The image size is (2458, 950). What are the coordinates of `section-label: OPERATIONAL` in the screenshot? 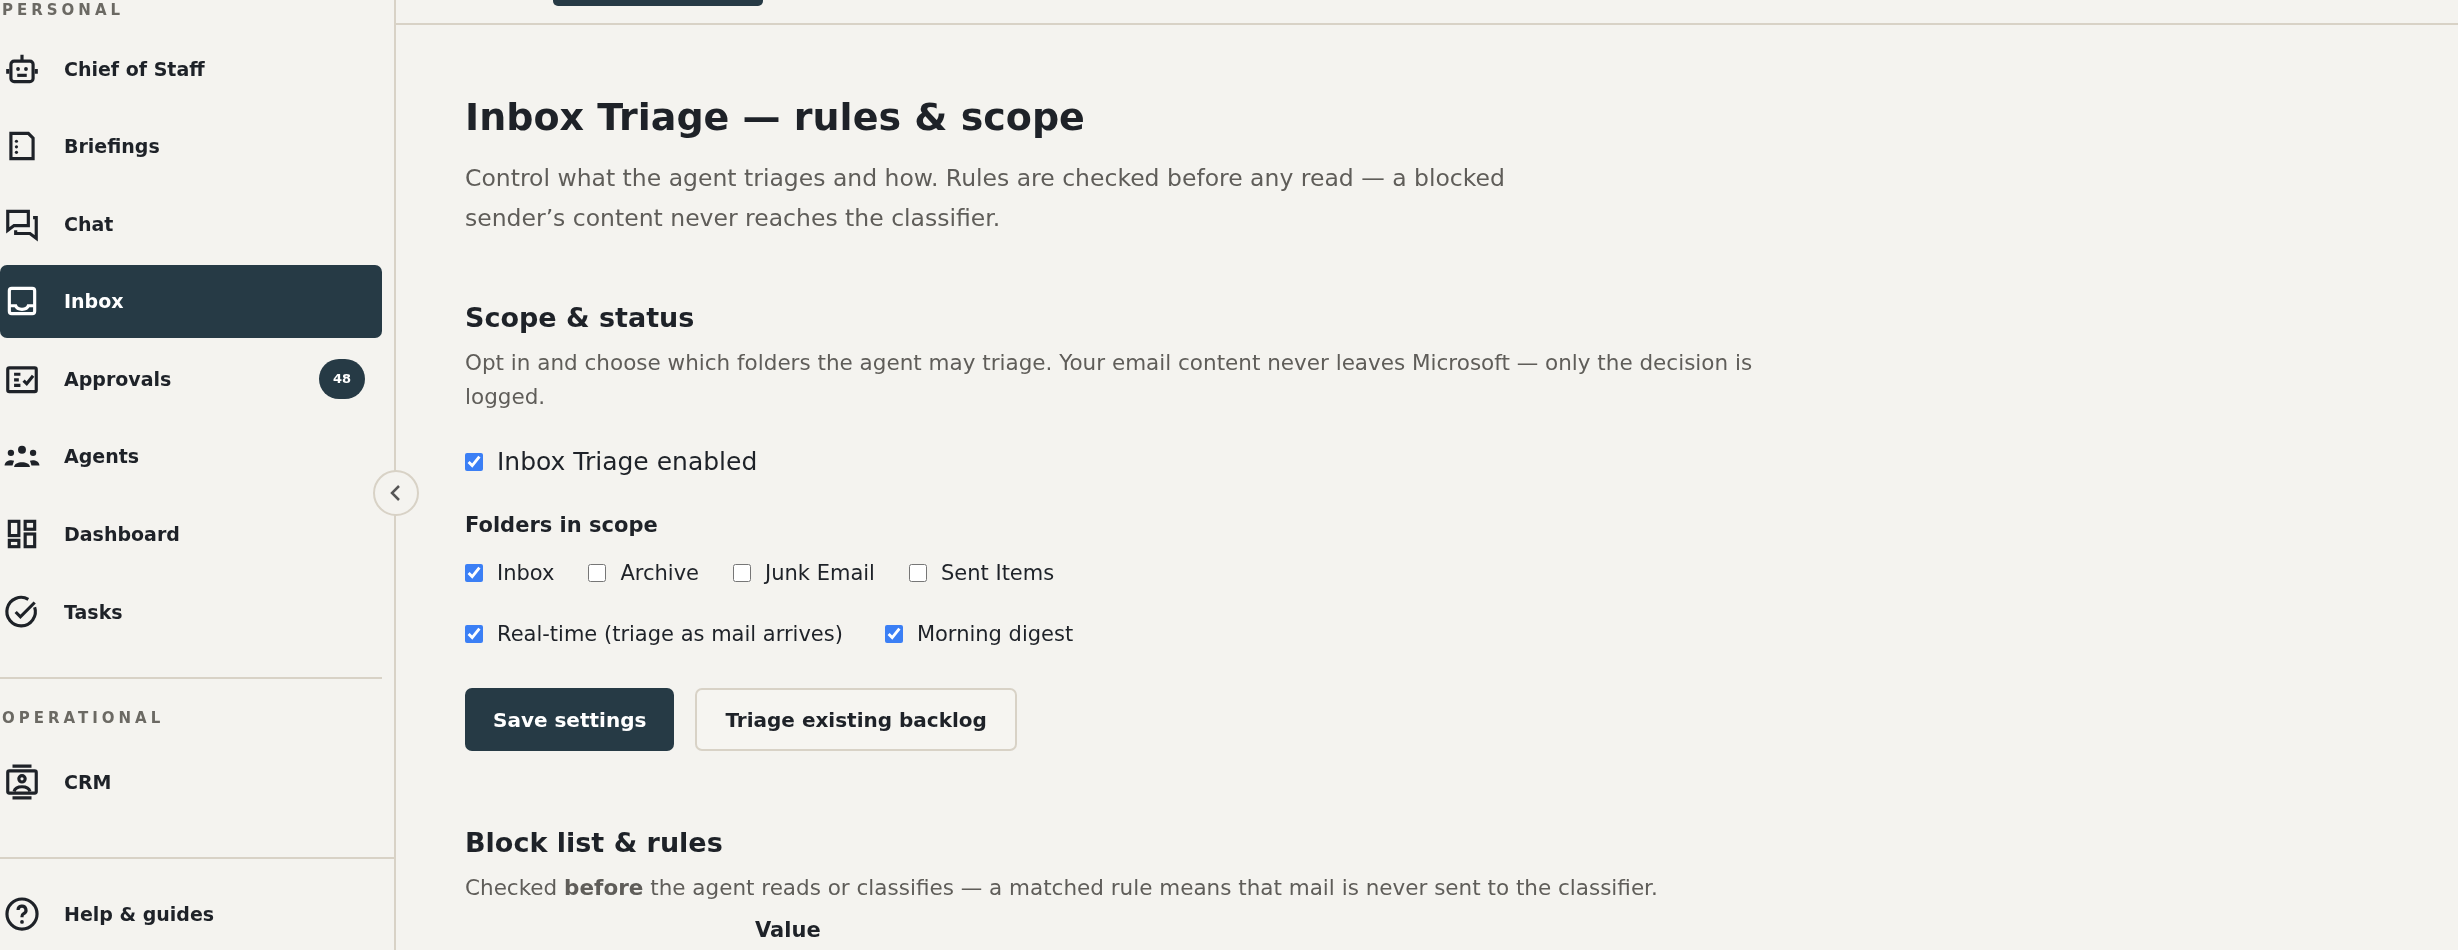 It's located at (84, 718).